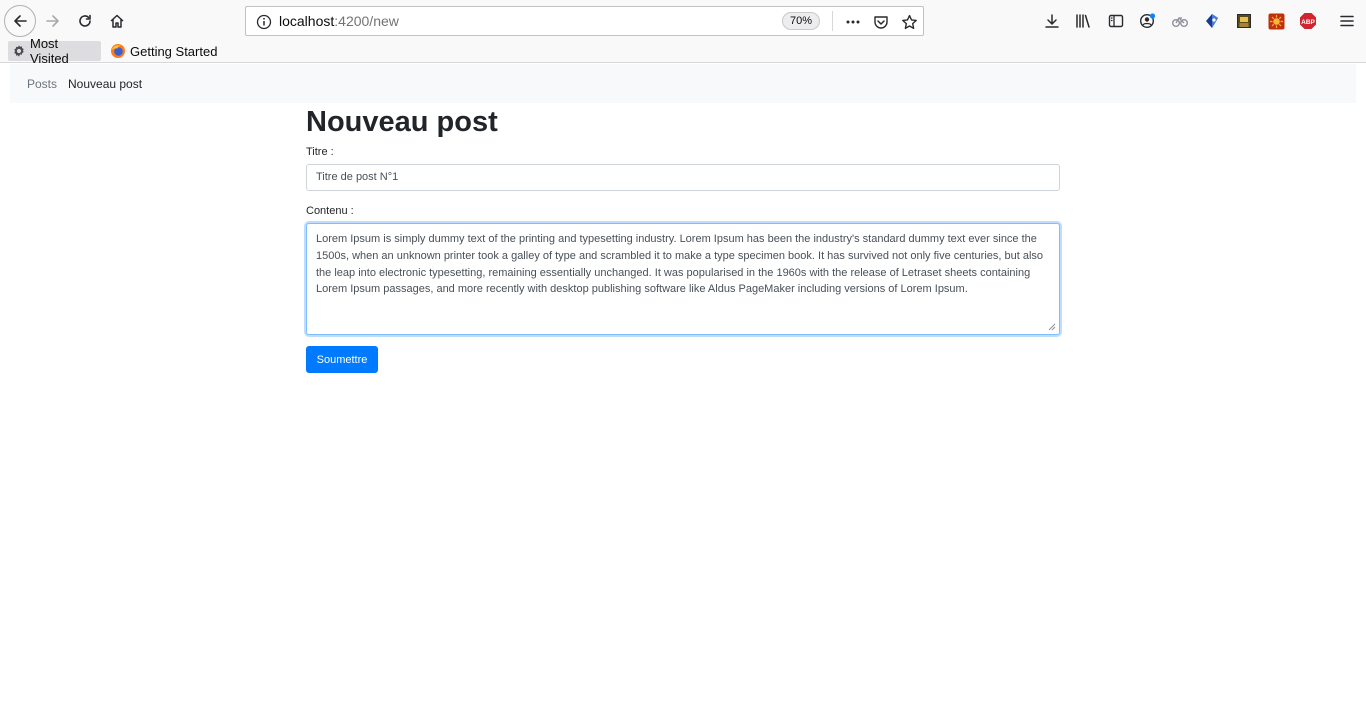 This screenshot has width=1366, height=706. Describe the element at coordinates (174, 51) in the screenshot. I see `bookmark-label: Getting Started` at that location.